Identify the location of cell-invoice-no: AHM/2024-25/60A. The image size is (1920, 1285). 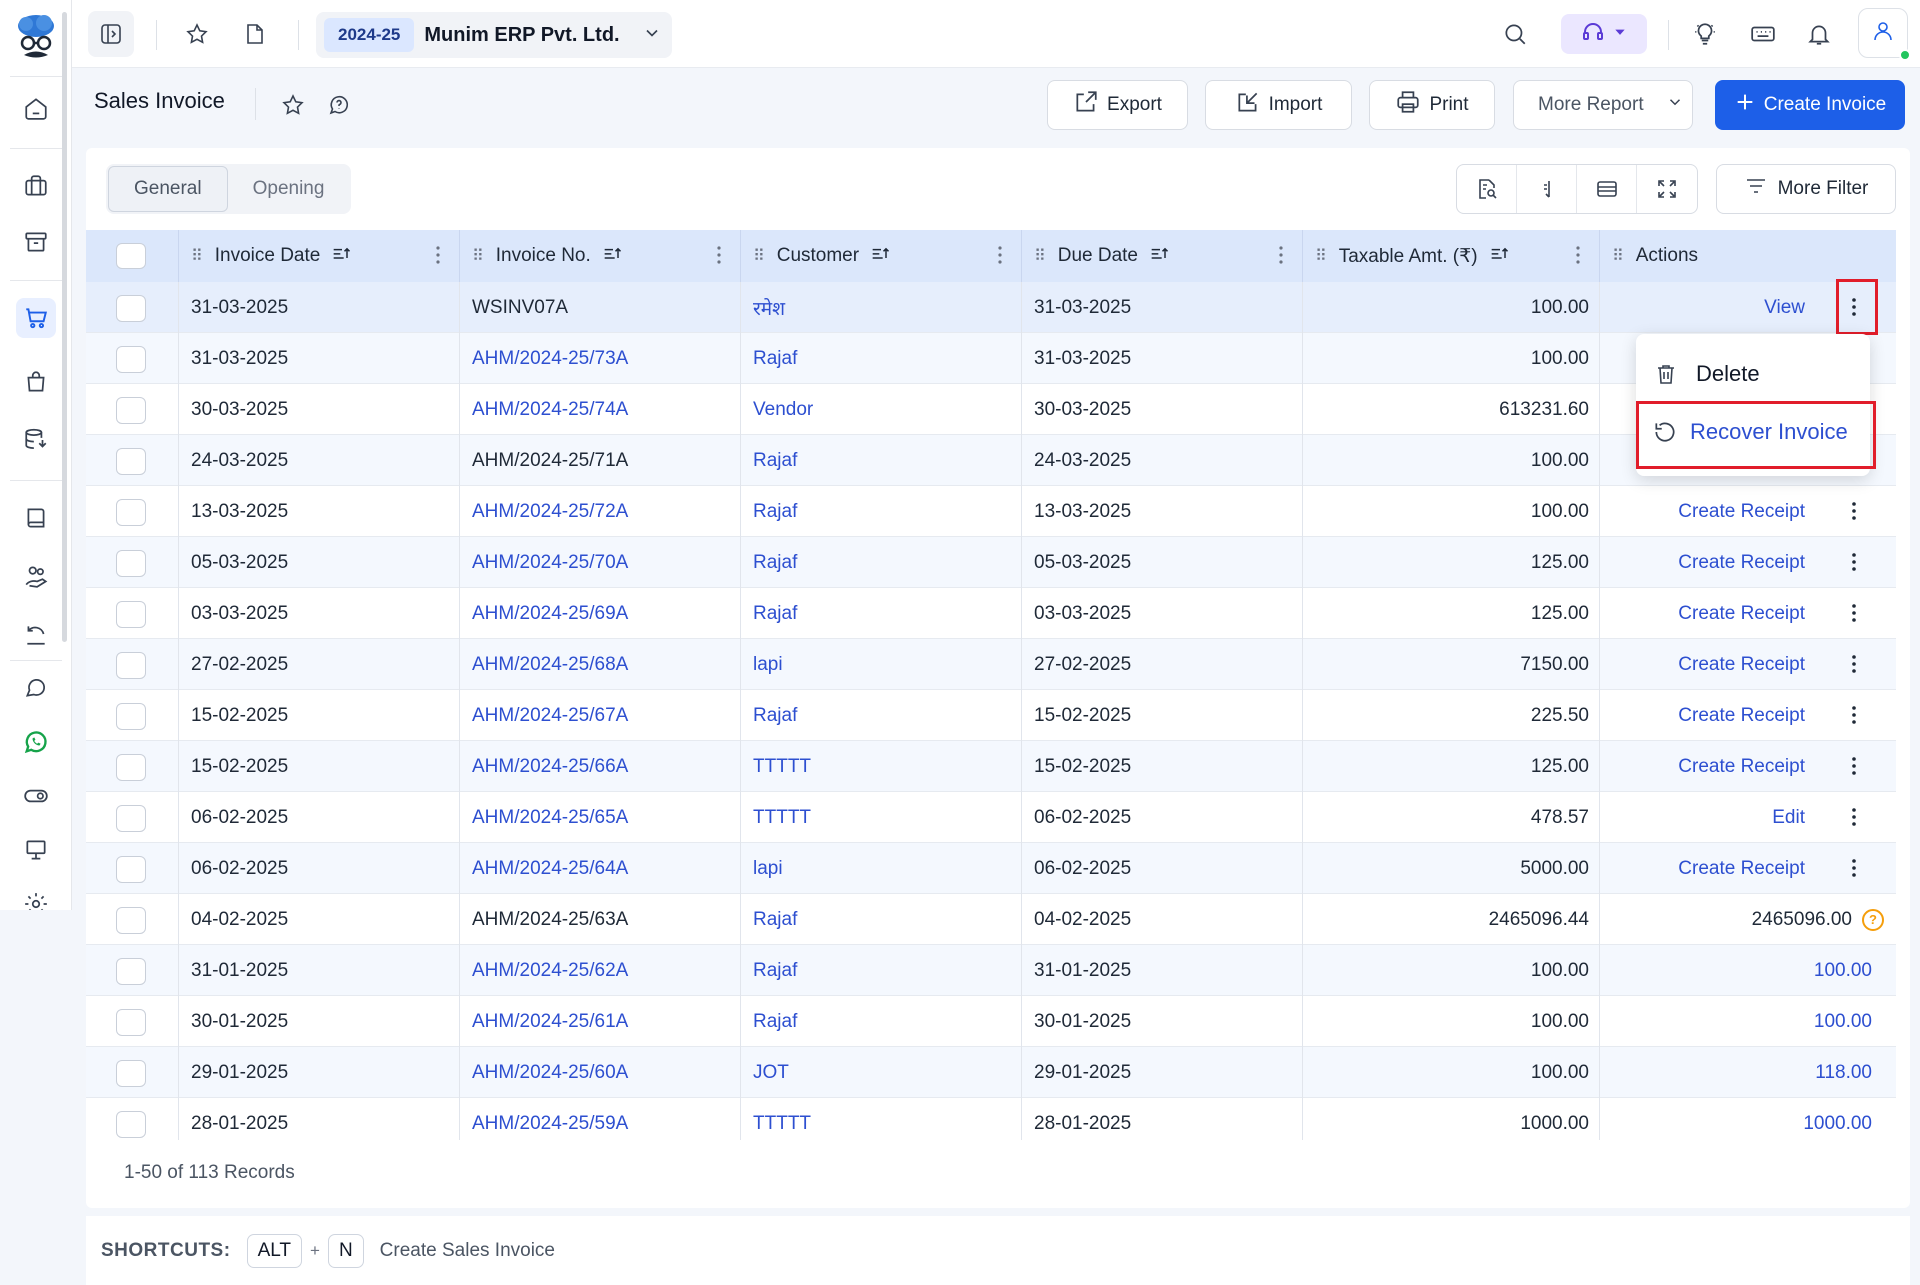
(600, 1072).